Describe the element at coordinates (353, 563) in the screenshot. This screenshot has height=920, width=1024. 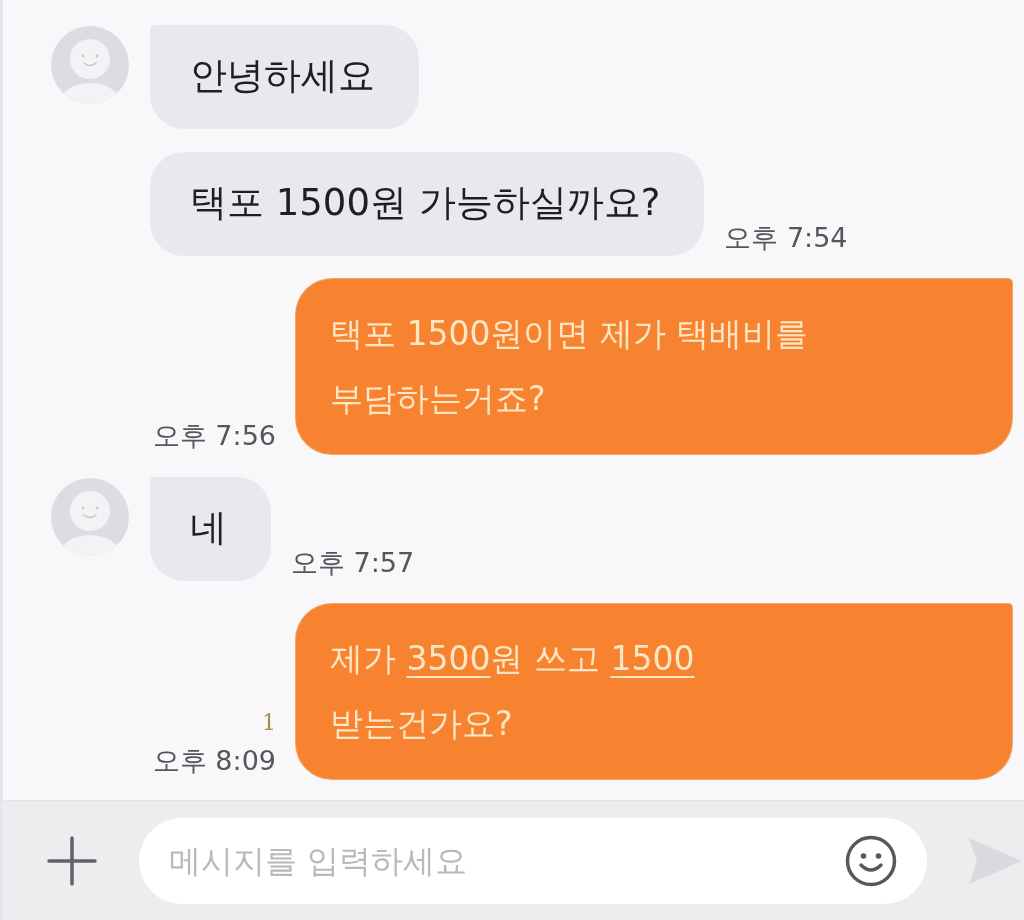
I see `message-time: 오후 7:57` at that location.